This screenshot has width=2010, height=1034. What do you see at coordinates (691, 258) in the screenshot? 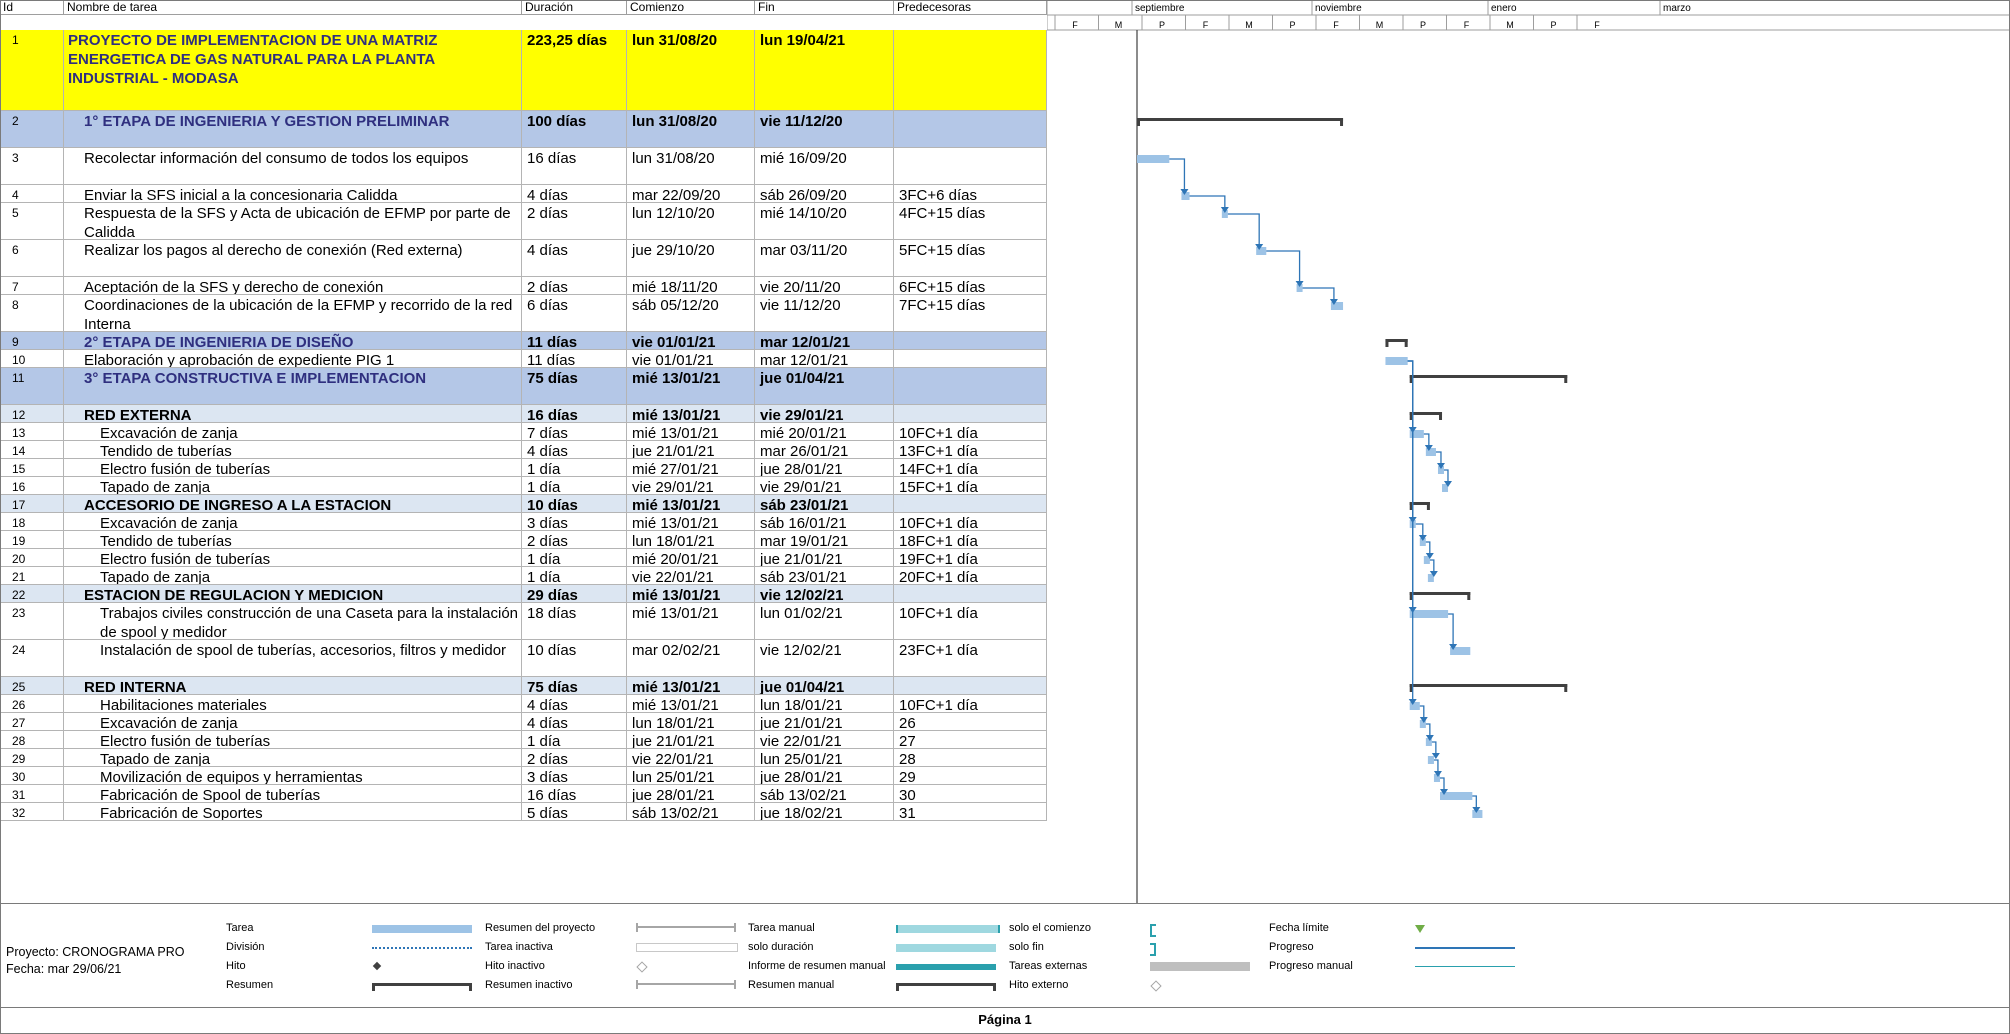
I see `task-start: jue 29/10/20` at bounding box center [691, 258].